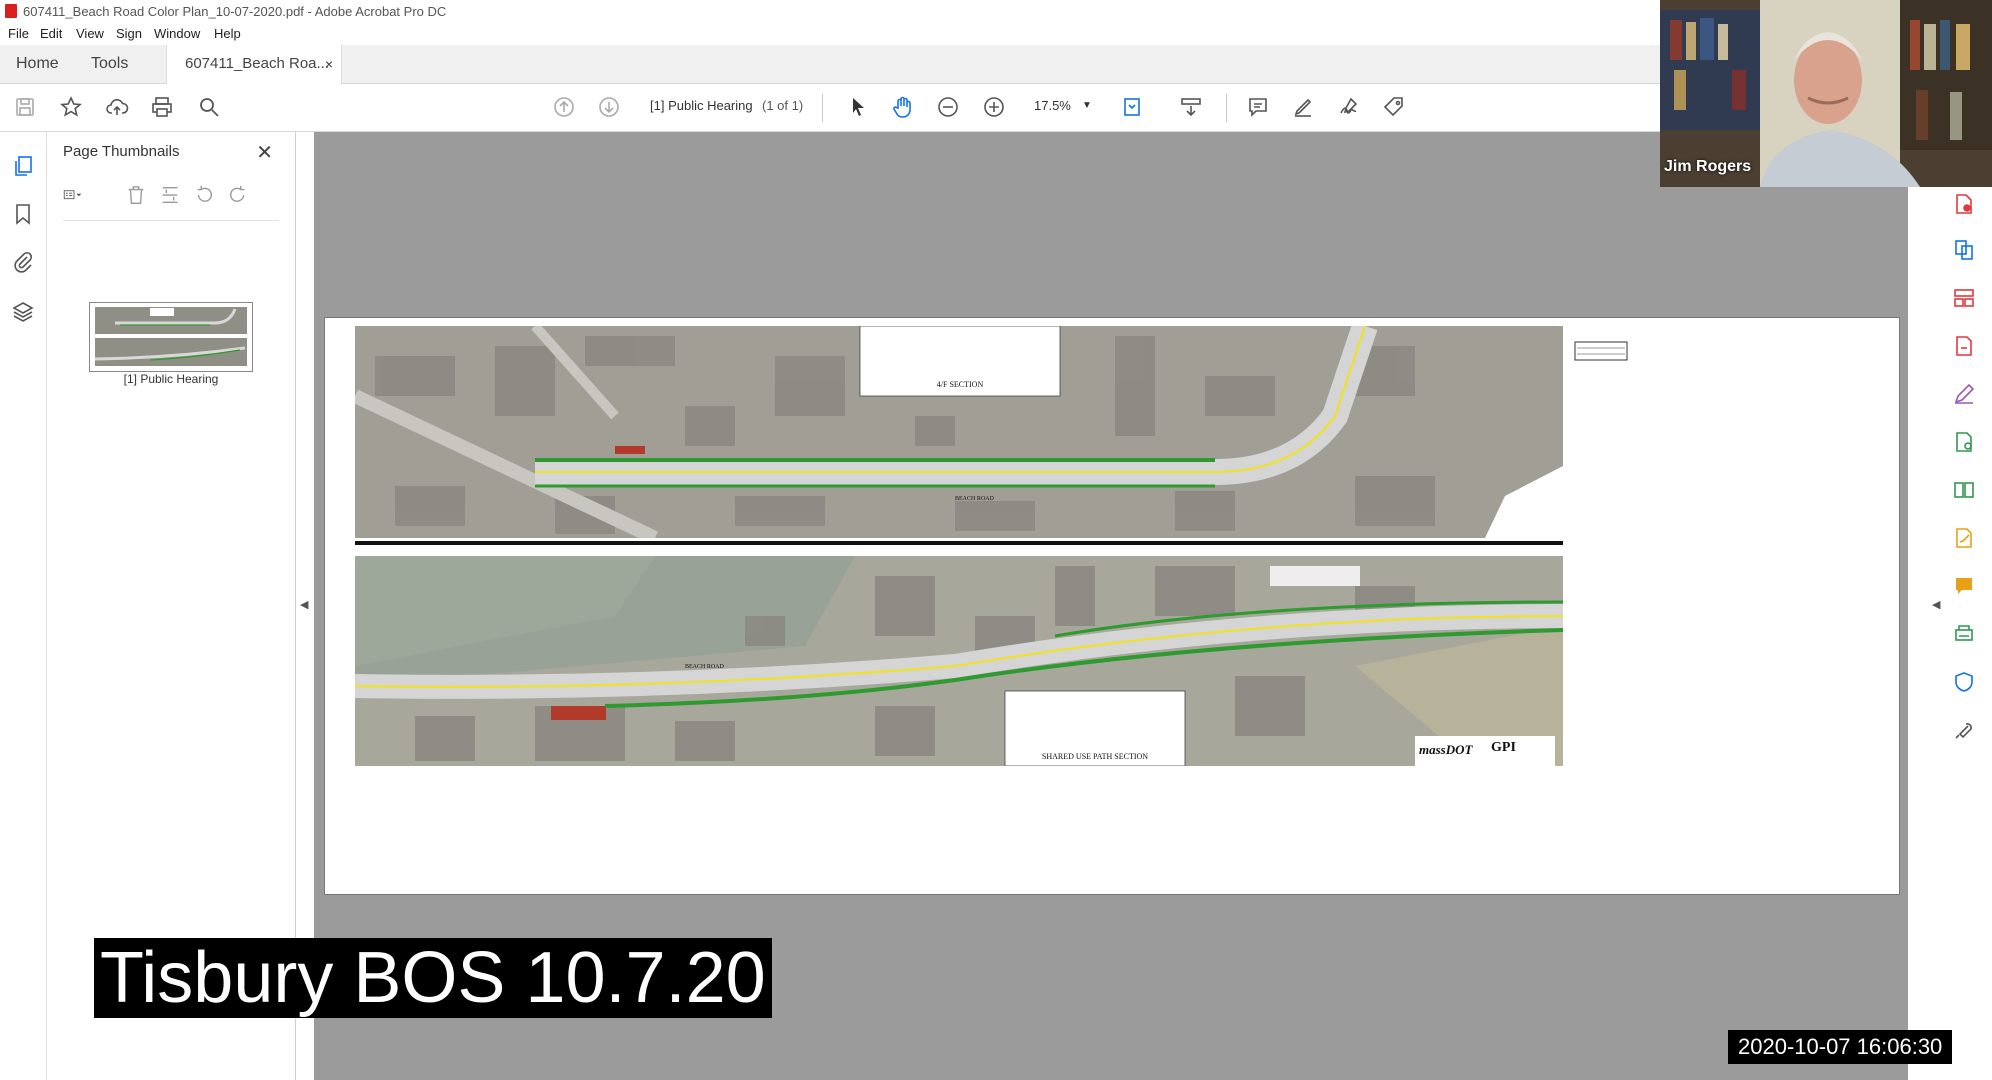 The height and width of the screenshot is (1080, 1992). What do you see at coordinates (204, 195) in the screenshot?
I see `rotate-left-icon` at bounding box center [204, 195].